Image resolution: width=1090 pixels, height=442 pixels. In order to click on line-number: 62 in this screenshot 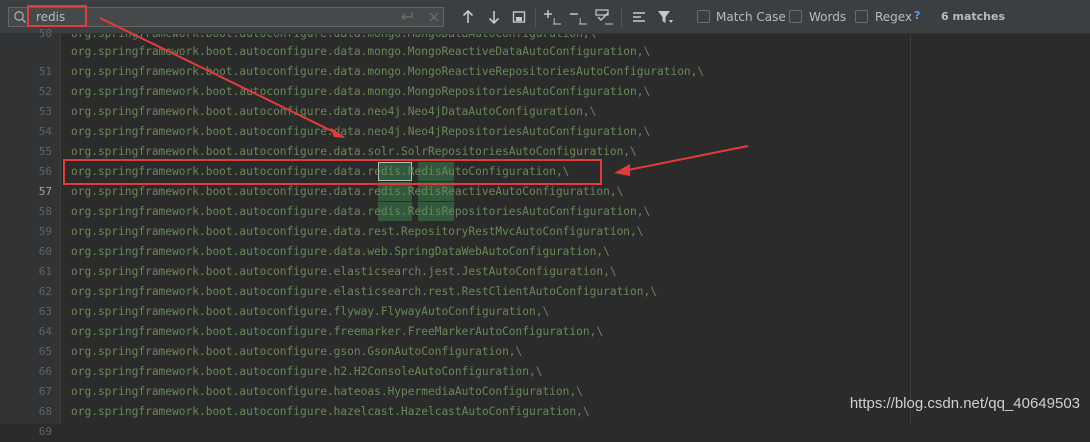, I will do `click(45, 291)`.